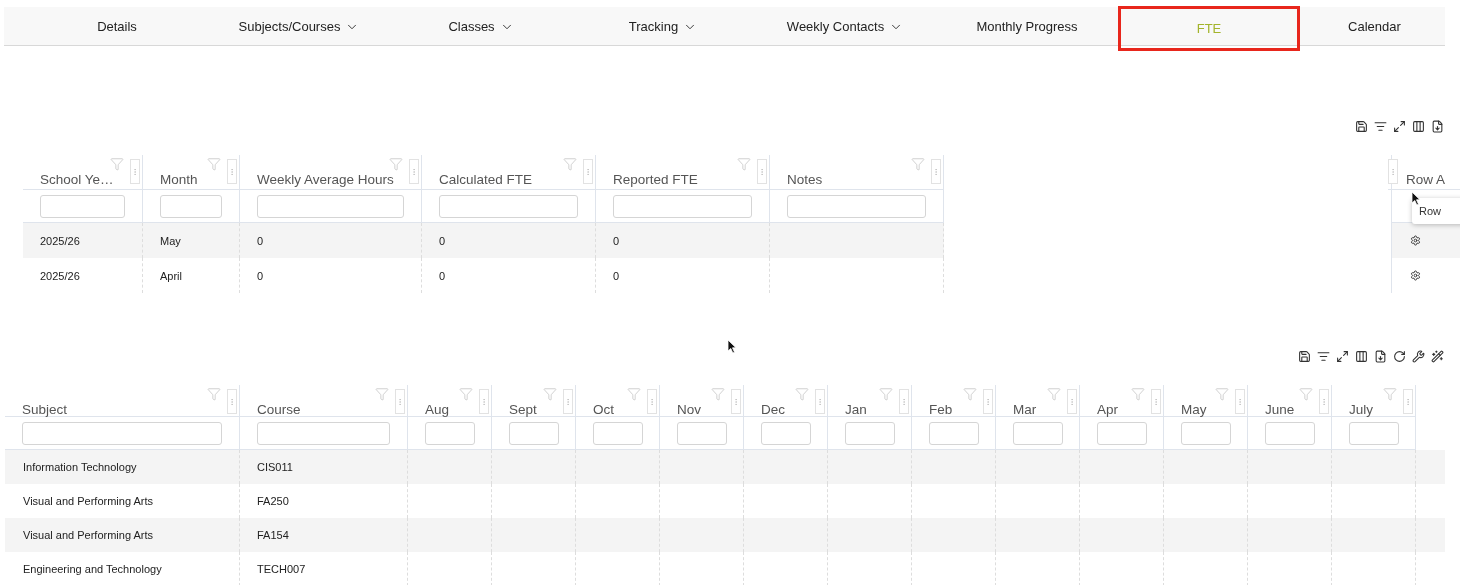 This screenshot has height=585, width=1460. I want to click on table-cell: May, so click(170, 240).